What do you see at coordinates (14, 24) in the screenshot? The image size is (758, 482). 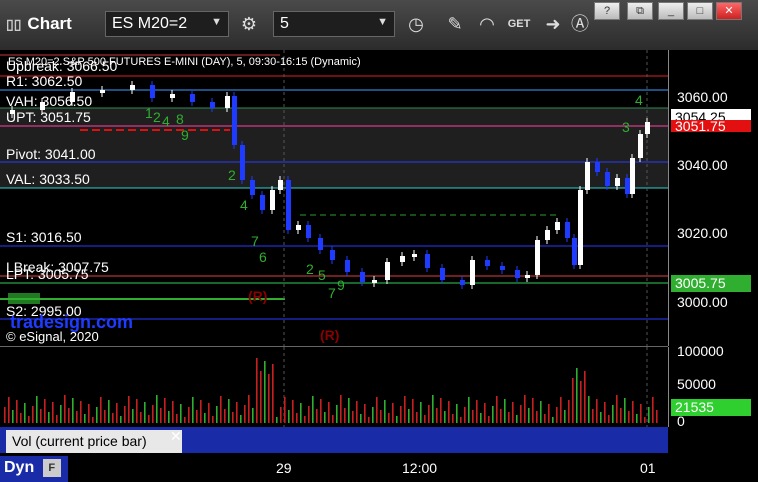 I see `chart-icon: ▯▯` at bounding box center [14, 24].